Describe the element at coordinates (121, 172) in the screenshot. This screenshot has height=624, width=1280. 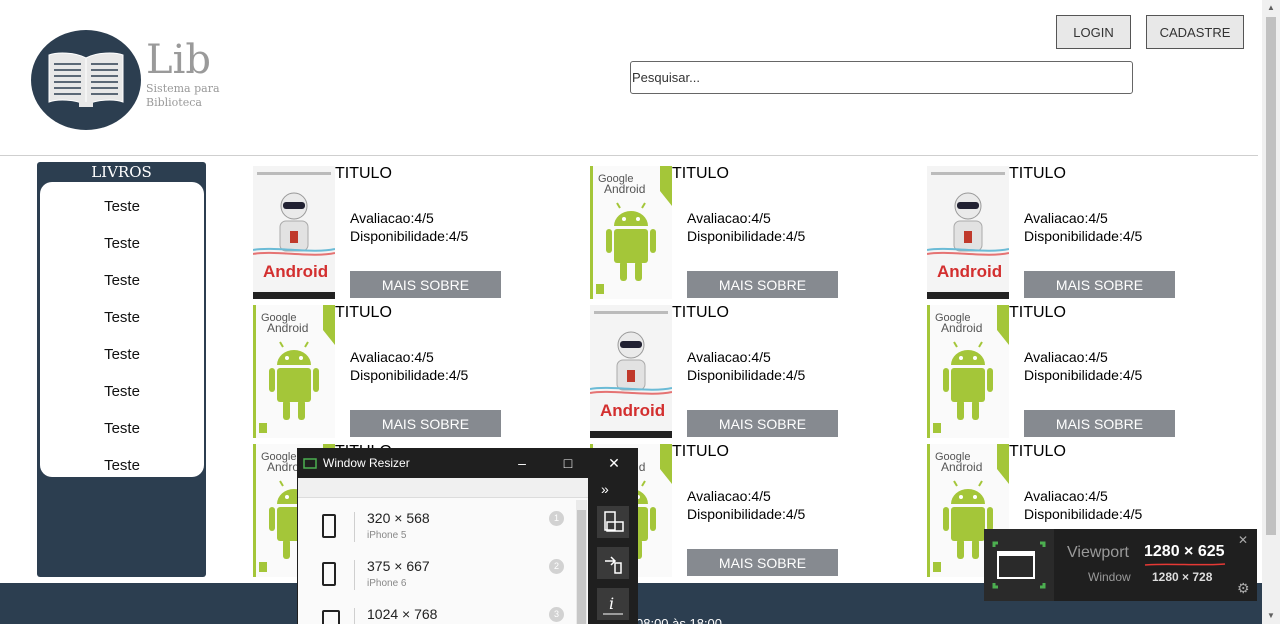
I see `sidebar-title: LIVROS` at that location.